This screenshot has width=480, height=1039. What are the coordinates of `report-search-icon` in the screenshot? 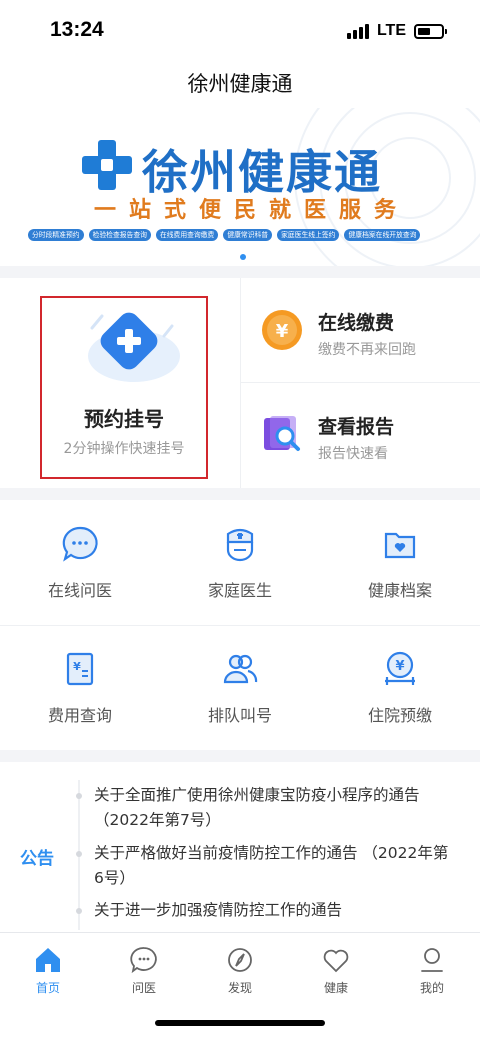 It's located at (282, 433).